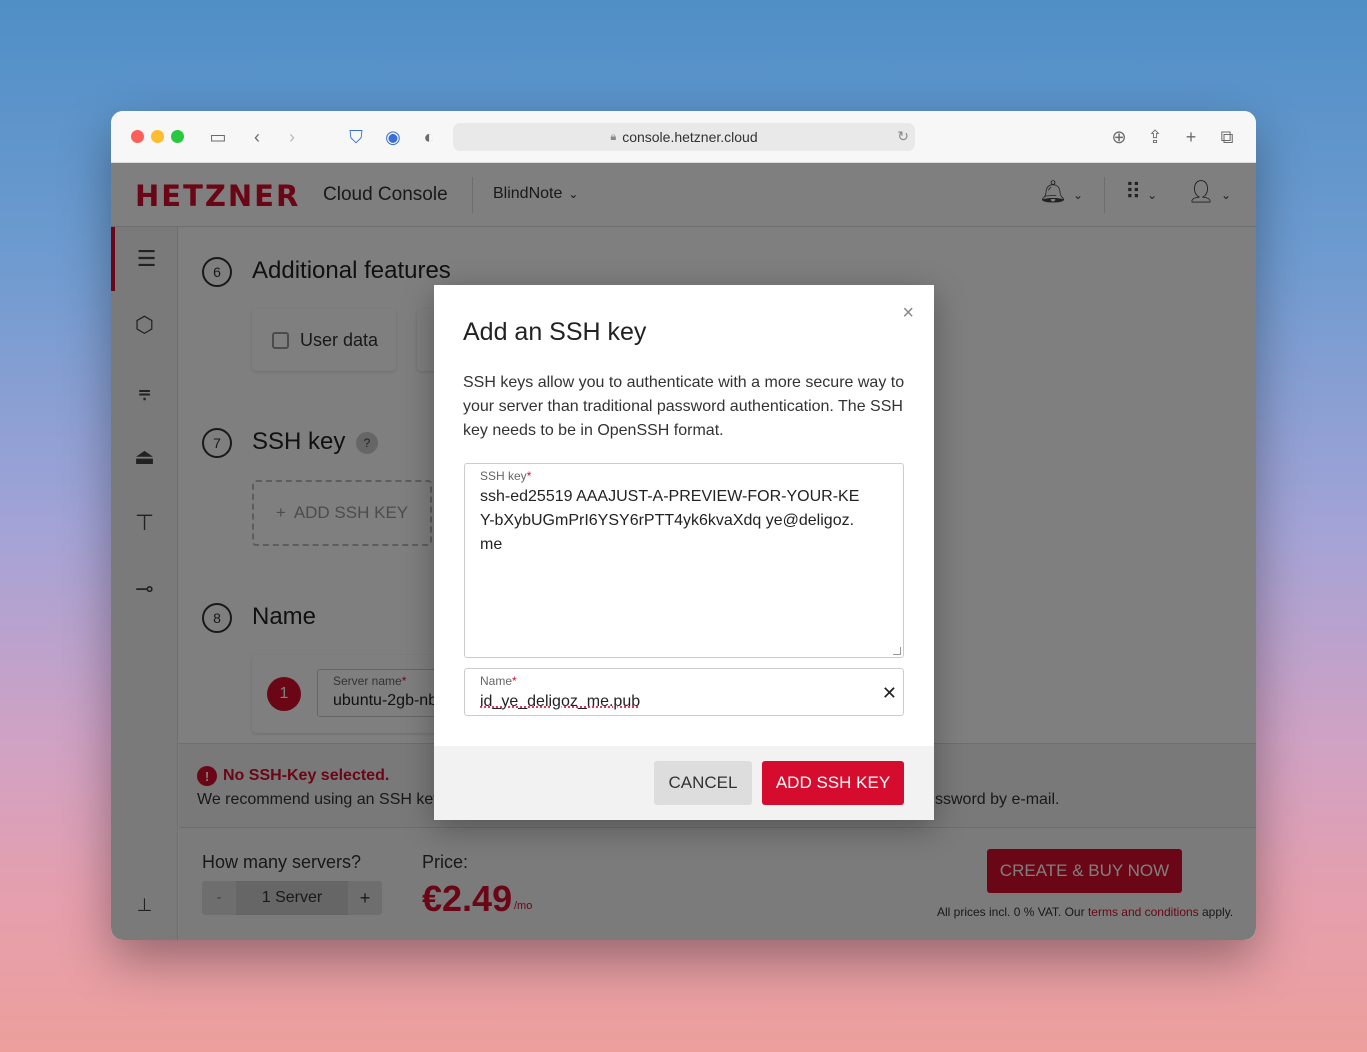 The height and width of the screenshot is (1052, 1367). I want to click on tab-overview-icon: ⧉, so click(1227, 137).